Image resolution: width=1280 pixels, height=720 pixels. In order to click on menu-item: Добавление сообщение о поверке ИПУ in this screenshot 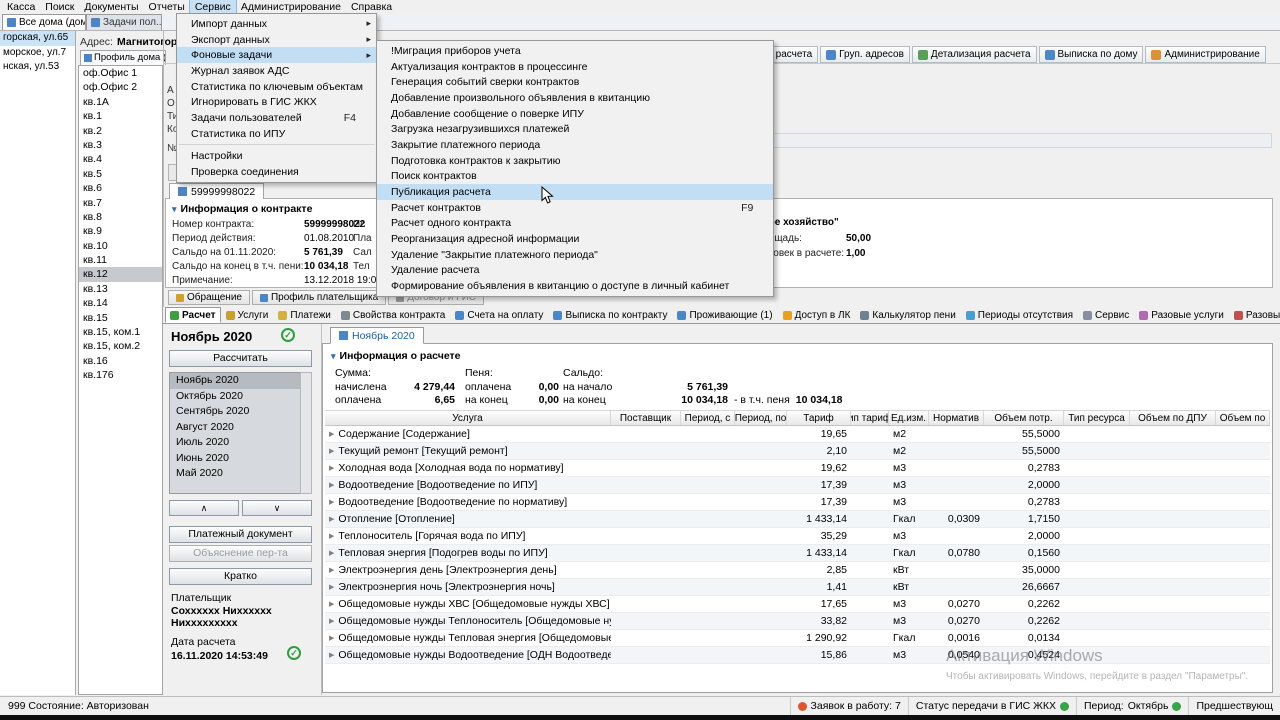, I will do `click(575, 114)`.